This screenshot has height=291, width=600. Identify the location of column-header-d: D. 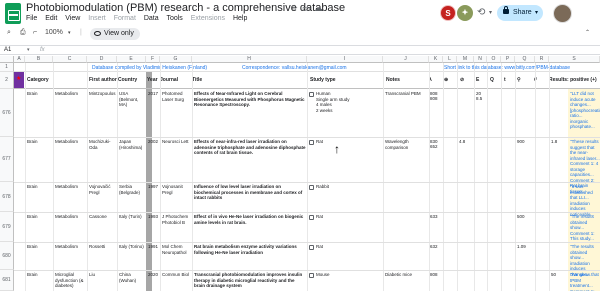
(102, 59).